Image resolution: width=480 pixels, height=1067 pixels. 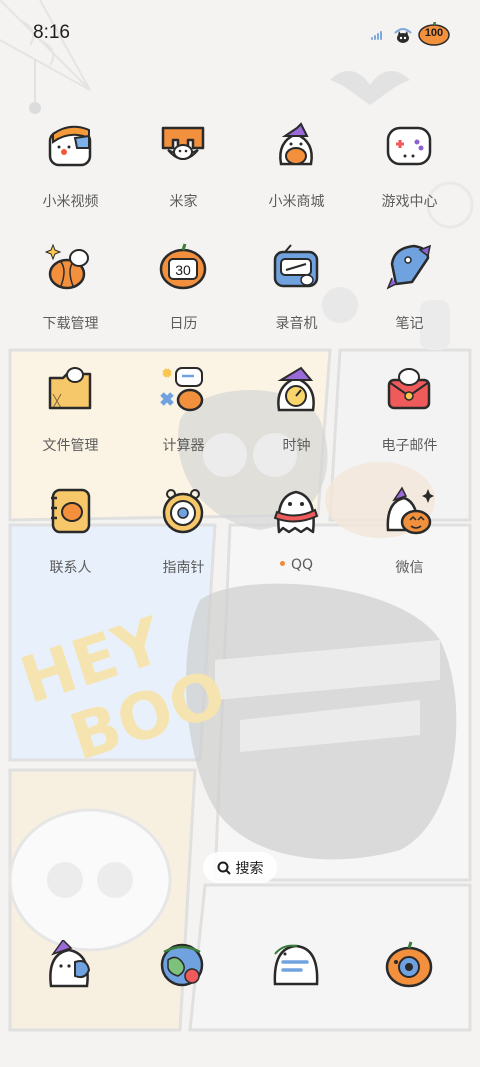 What do you see at coordinates (182, 965) in the screenshot?
I see `globe-browser-icon` at bounding box center [182, 965].